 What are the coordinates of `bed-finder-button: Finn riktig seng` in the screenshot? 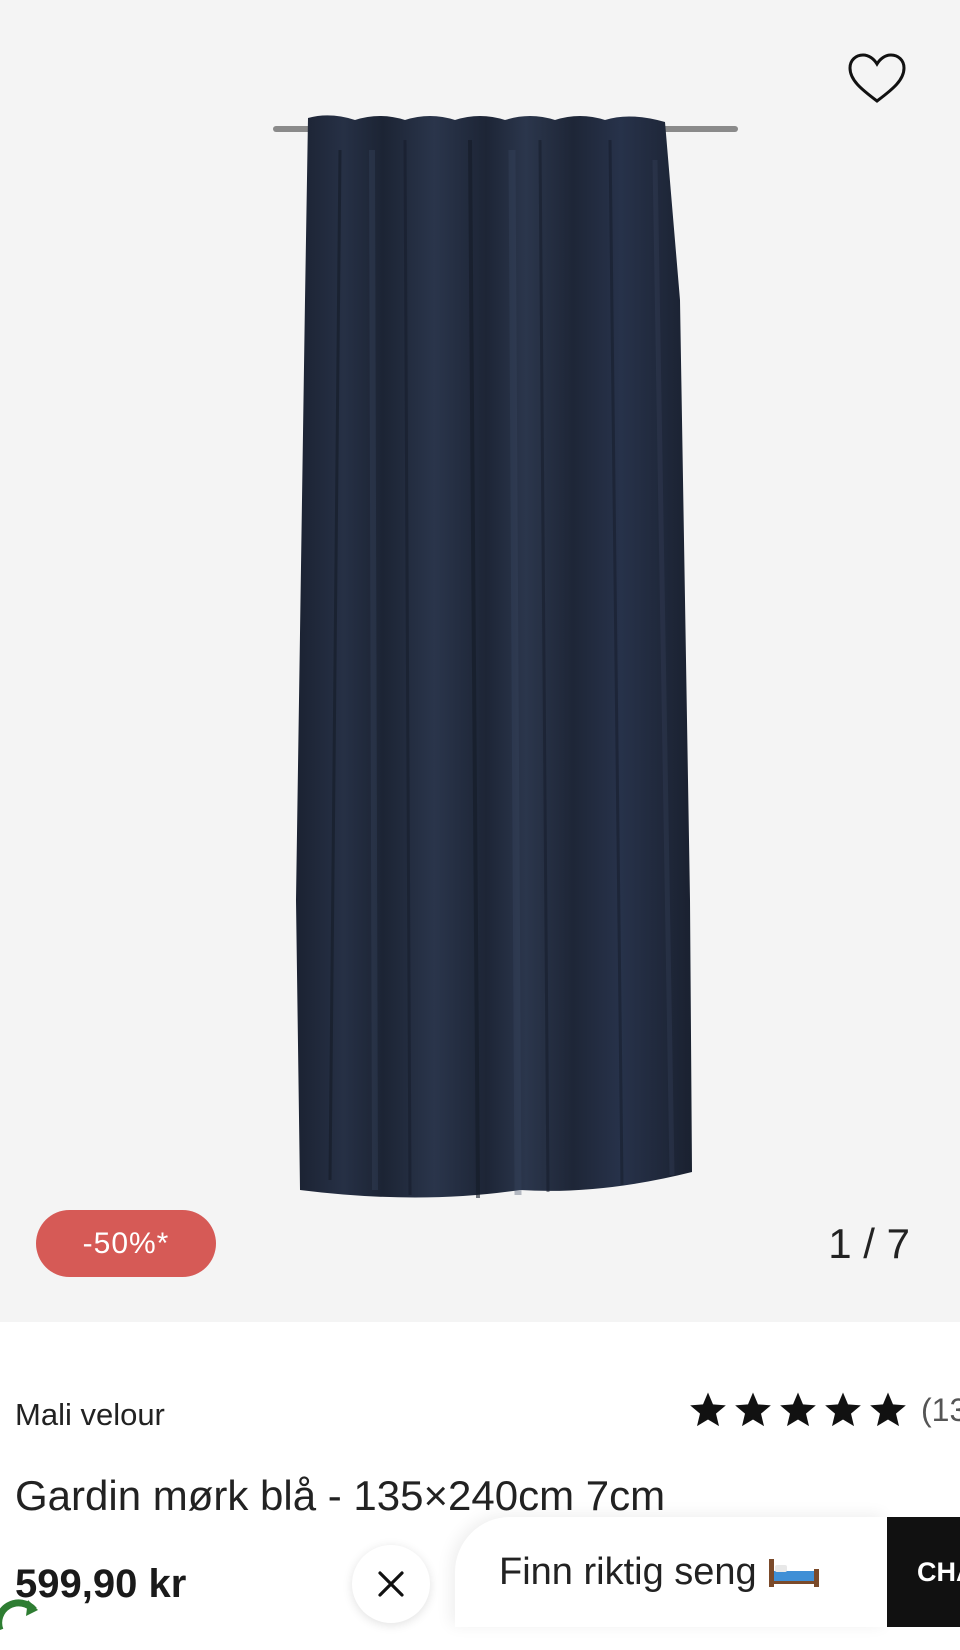 It's located at (671, 1572).